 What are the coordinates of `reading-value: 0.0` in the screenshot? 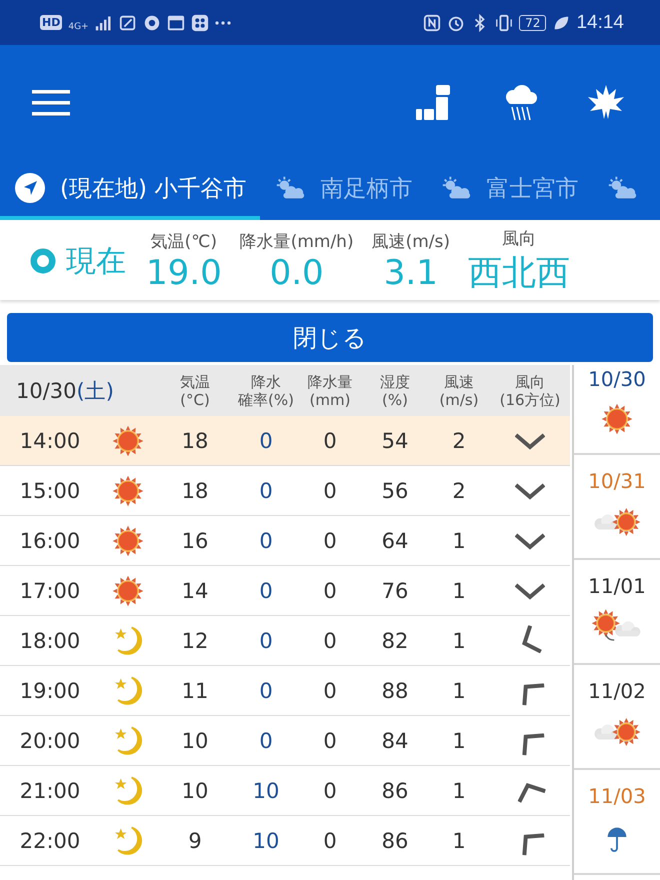 It's located at (297, 272).